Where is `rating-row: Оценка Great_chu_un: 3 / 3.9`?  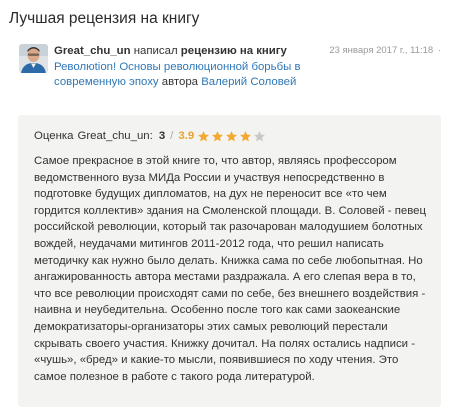
rating-row: Оценка Great_chu_un: 3 / 3.9 is located at coordinates (150, 136).